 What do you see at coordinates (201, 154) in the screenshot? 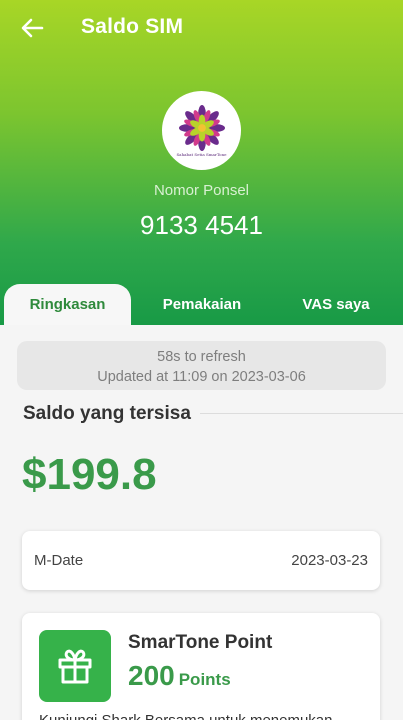
I see `logo-caption: Sahabat Setia SmarTone` at bounding box center [201, 154].